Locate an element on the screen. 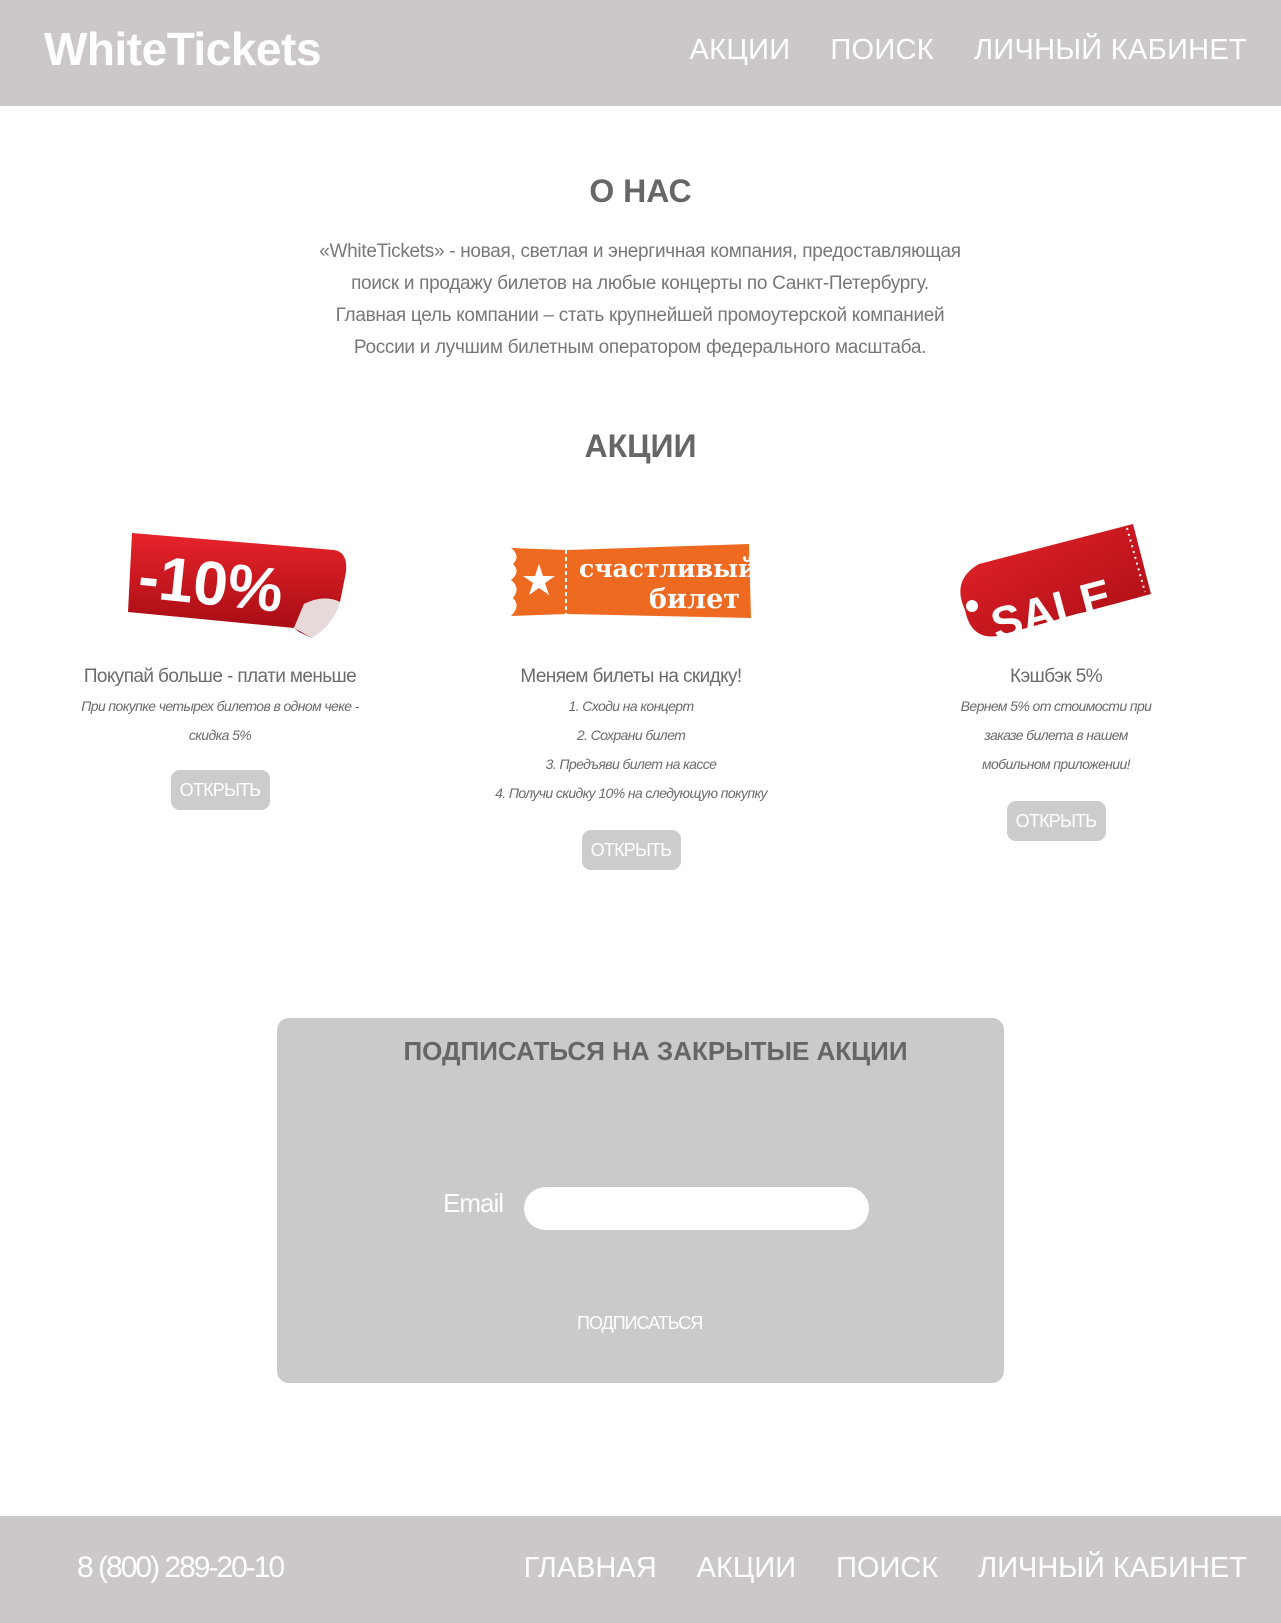 The height and width of the screenshot is (1623, 1281). phone-number: 8 (800) 289-20-10 is located at coordinates (181, 1568).